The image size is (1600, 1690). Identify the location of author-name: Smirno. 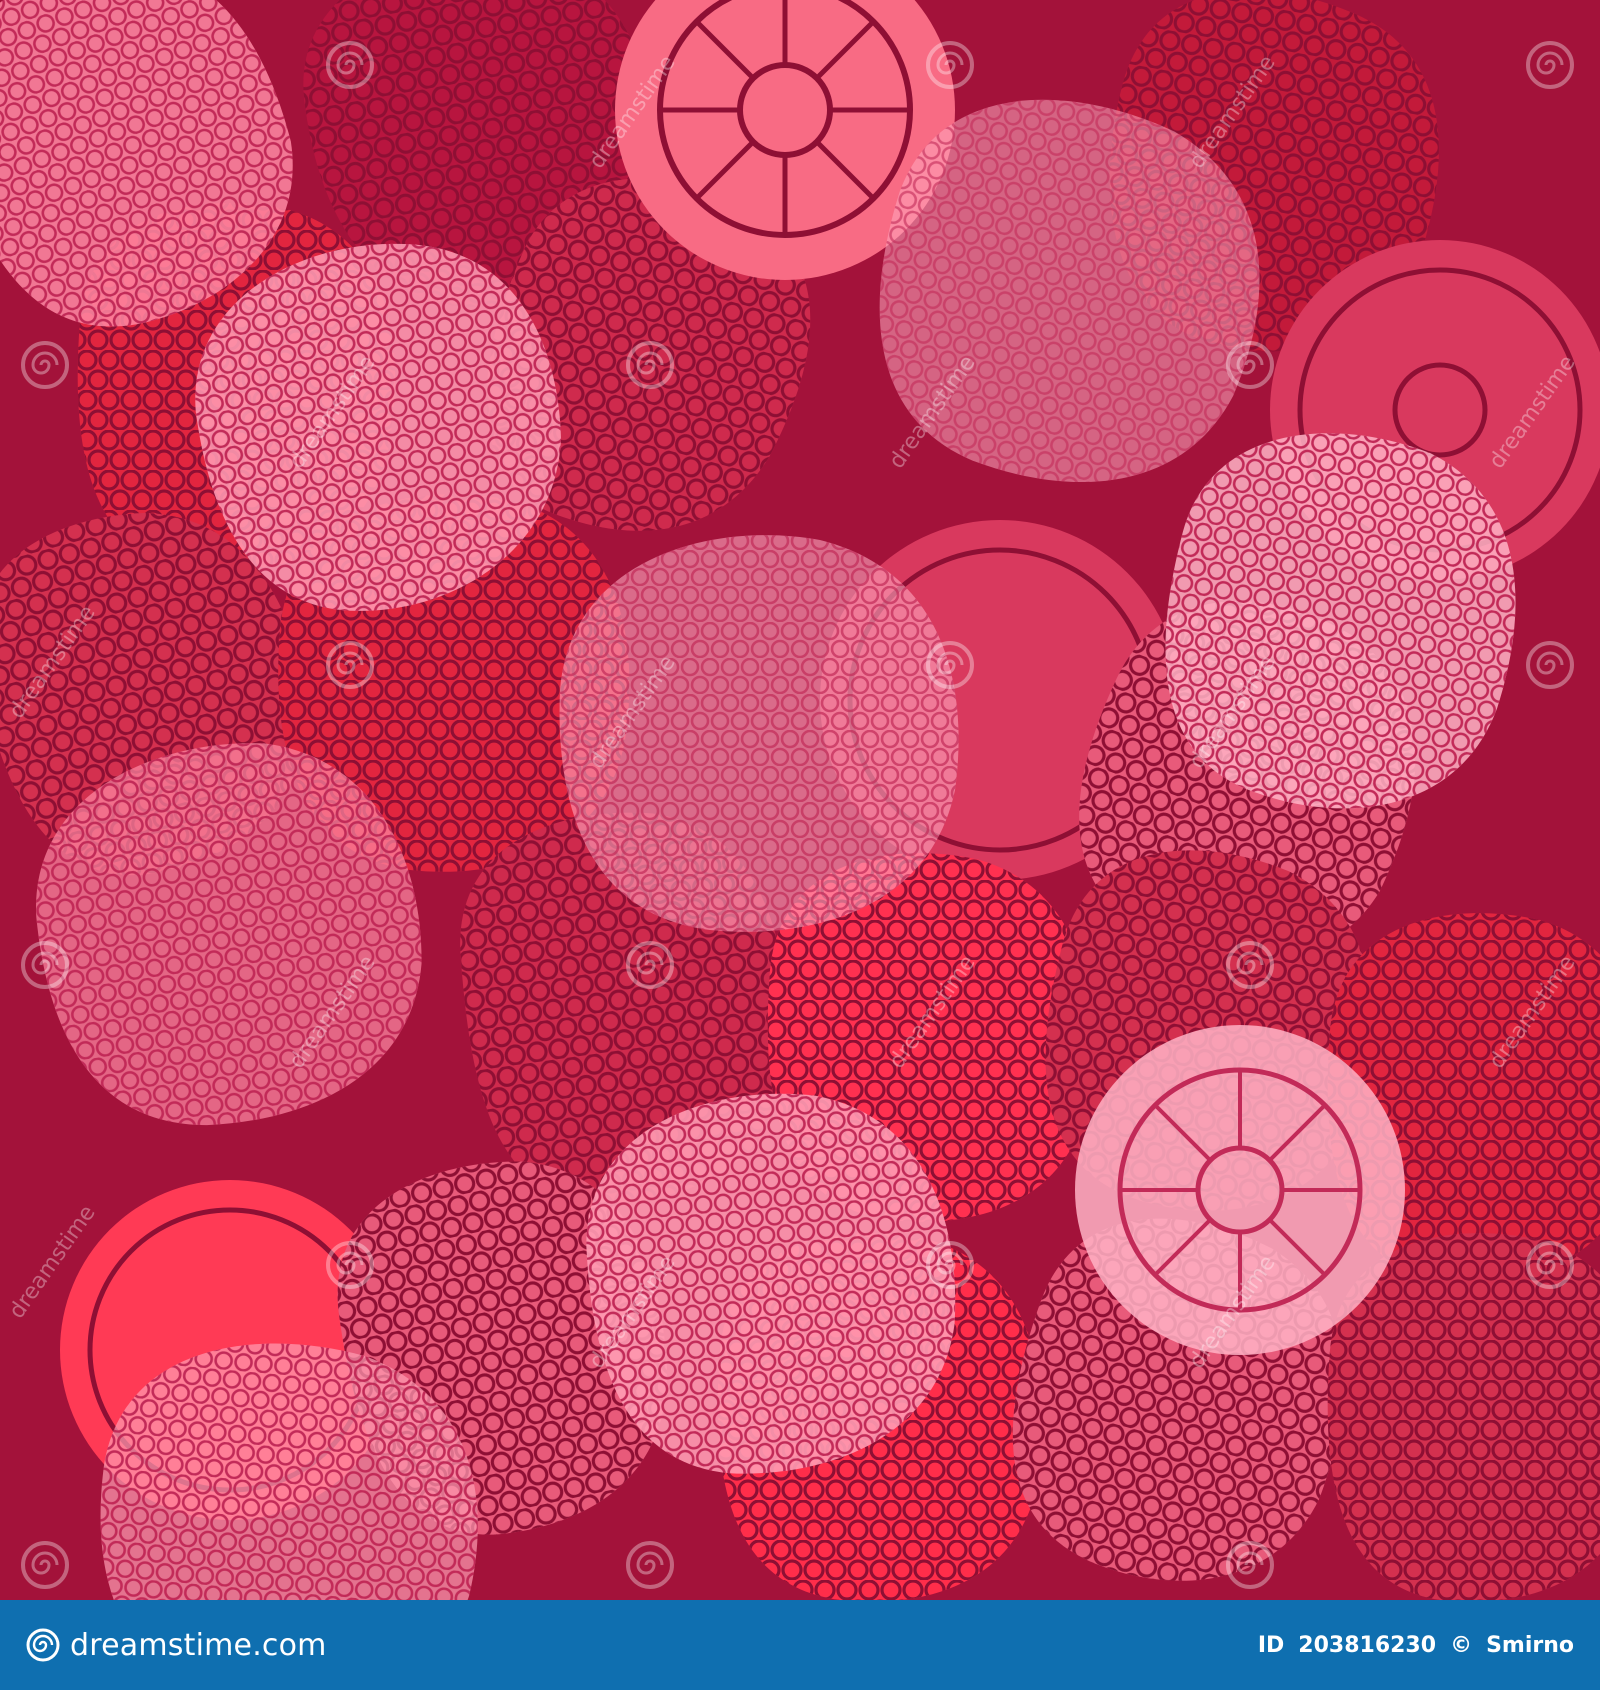
(1530, 1645).